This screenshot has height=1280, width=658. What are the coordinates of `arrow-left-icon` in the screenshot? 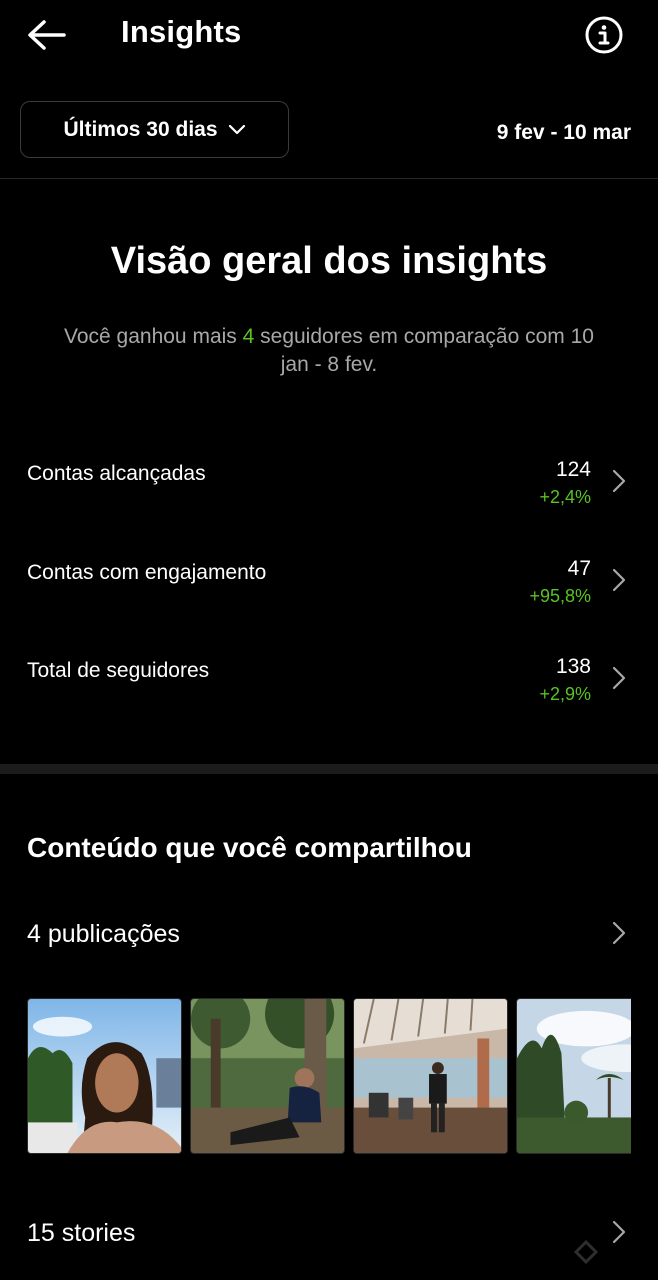 It's located at (47, 35).